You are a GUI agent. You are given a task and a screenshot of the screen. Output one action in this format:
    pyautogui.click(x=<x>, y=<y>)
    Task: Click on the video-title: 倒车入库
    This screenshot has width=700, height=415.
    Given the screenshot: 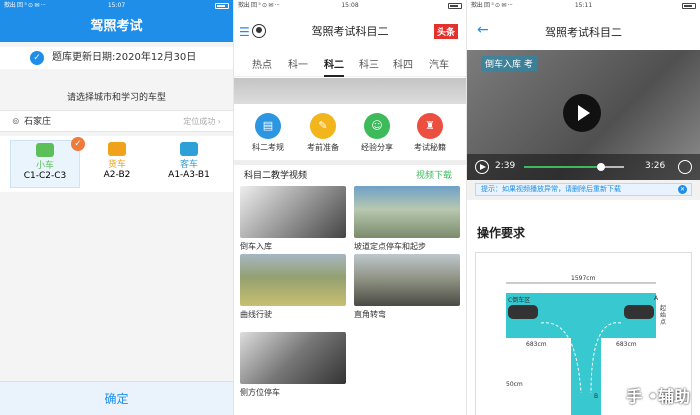 What is the action you would take?
    pyautogui.click(x=256, y=246)
    